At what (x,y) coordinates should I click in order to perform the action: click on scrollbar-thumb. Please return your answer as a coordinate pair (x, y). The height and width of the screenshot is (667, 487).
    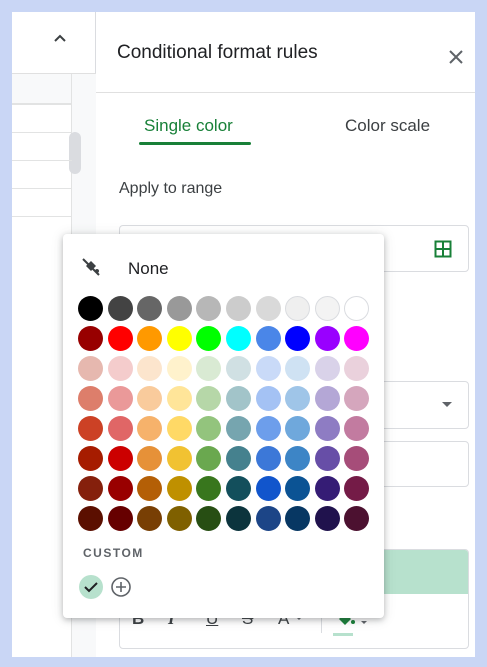
    Looking at the image, I should click on (75, 153).